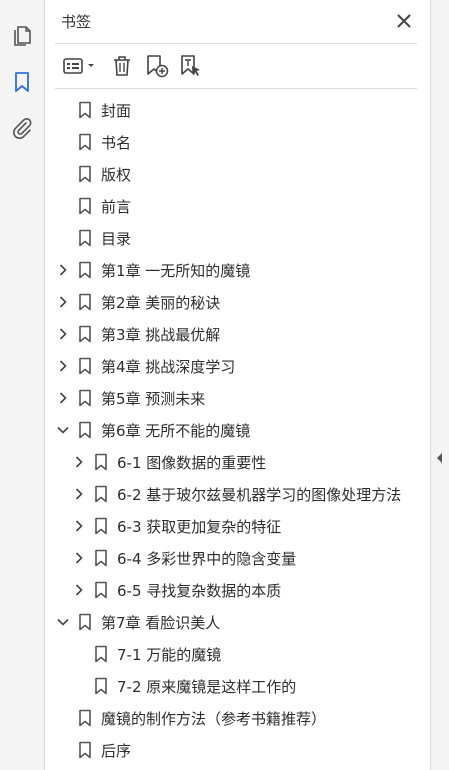 The height and width of the screenshot is (770, 449). I want to click on bookmark-label: 6-3 获取更加复杂的特征, so click(199, 526).